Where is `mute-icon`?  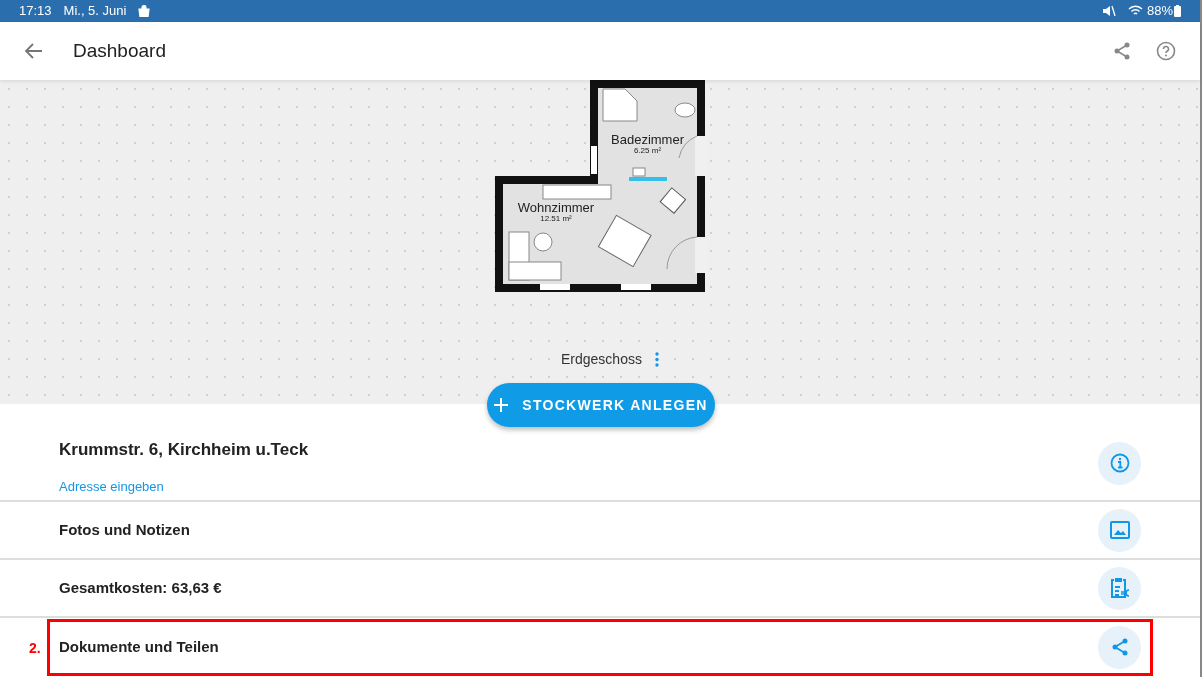 mute-icon is located at coordinates (1108, 11).